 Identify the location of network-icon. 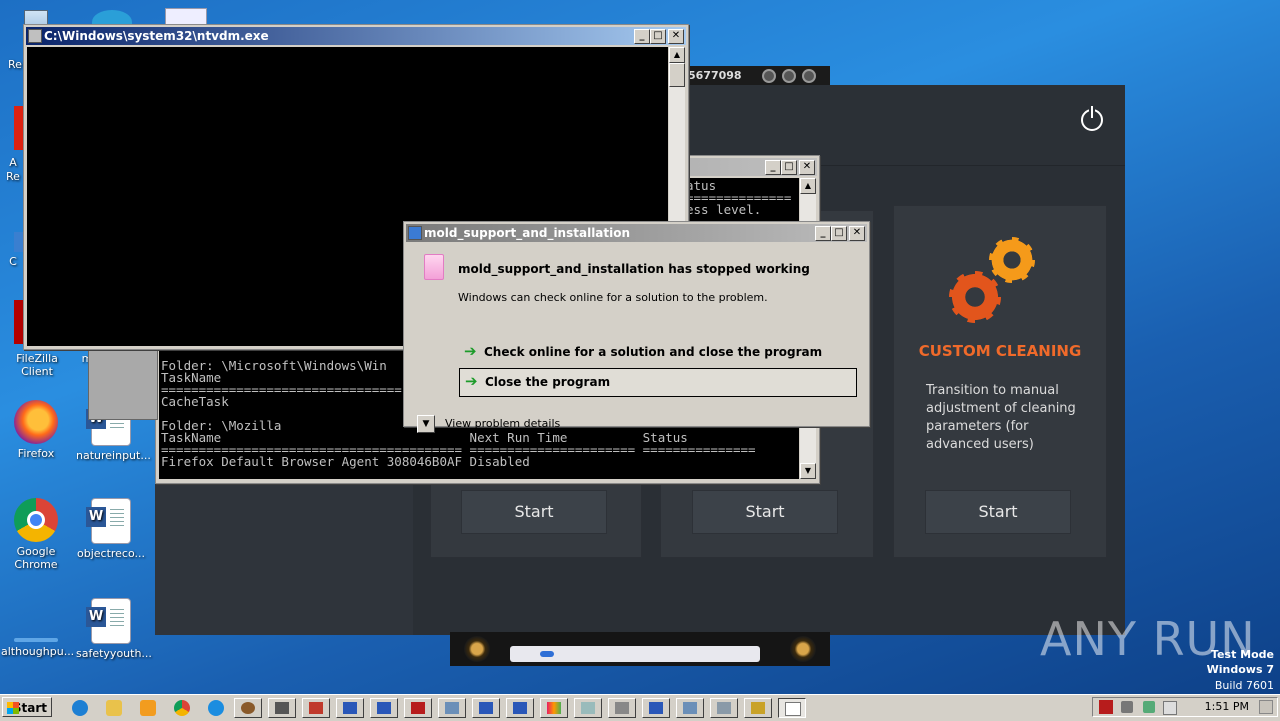
(1149, 707).